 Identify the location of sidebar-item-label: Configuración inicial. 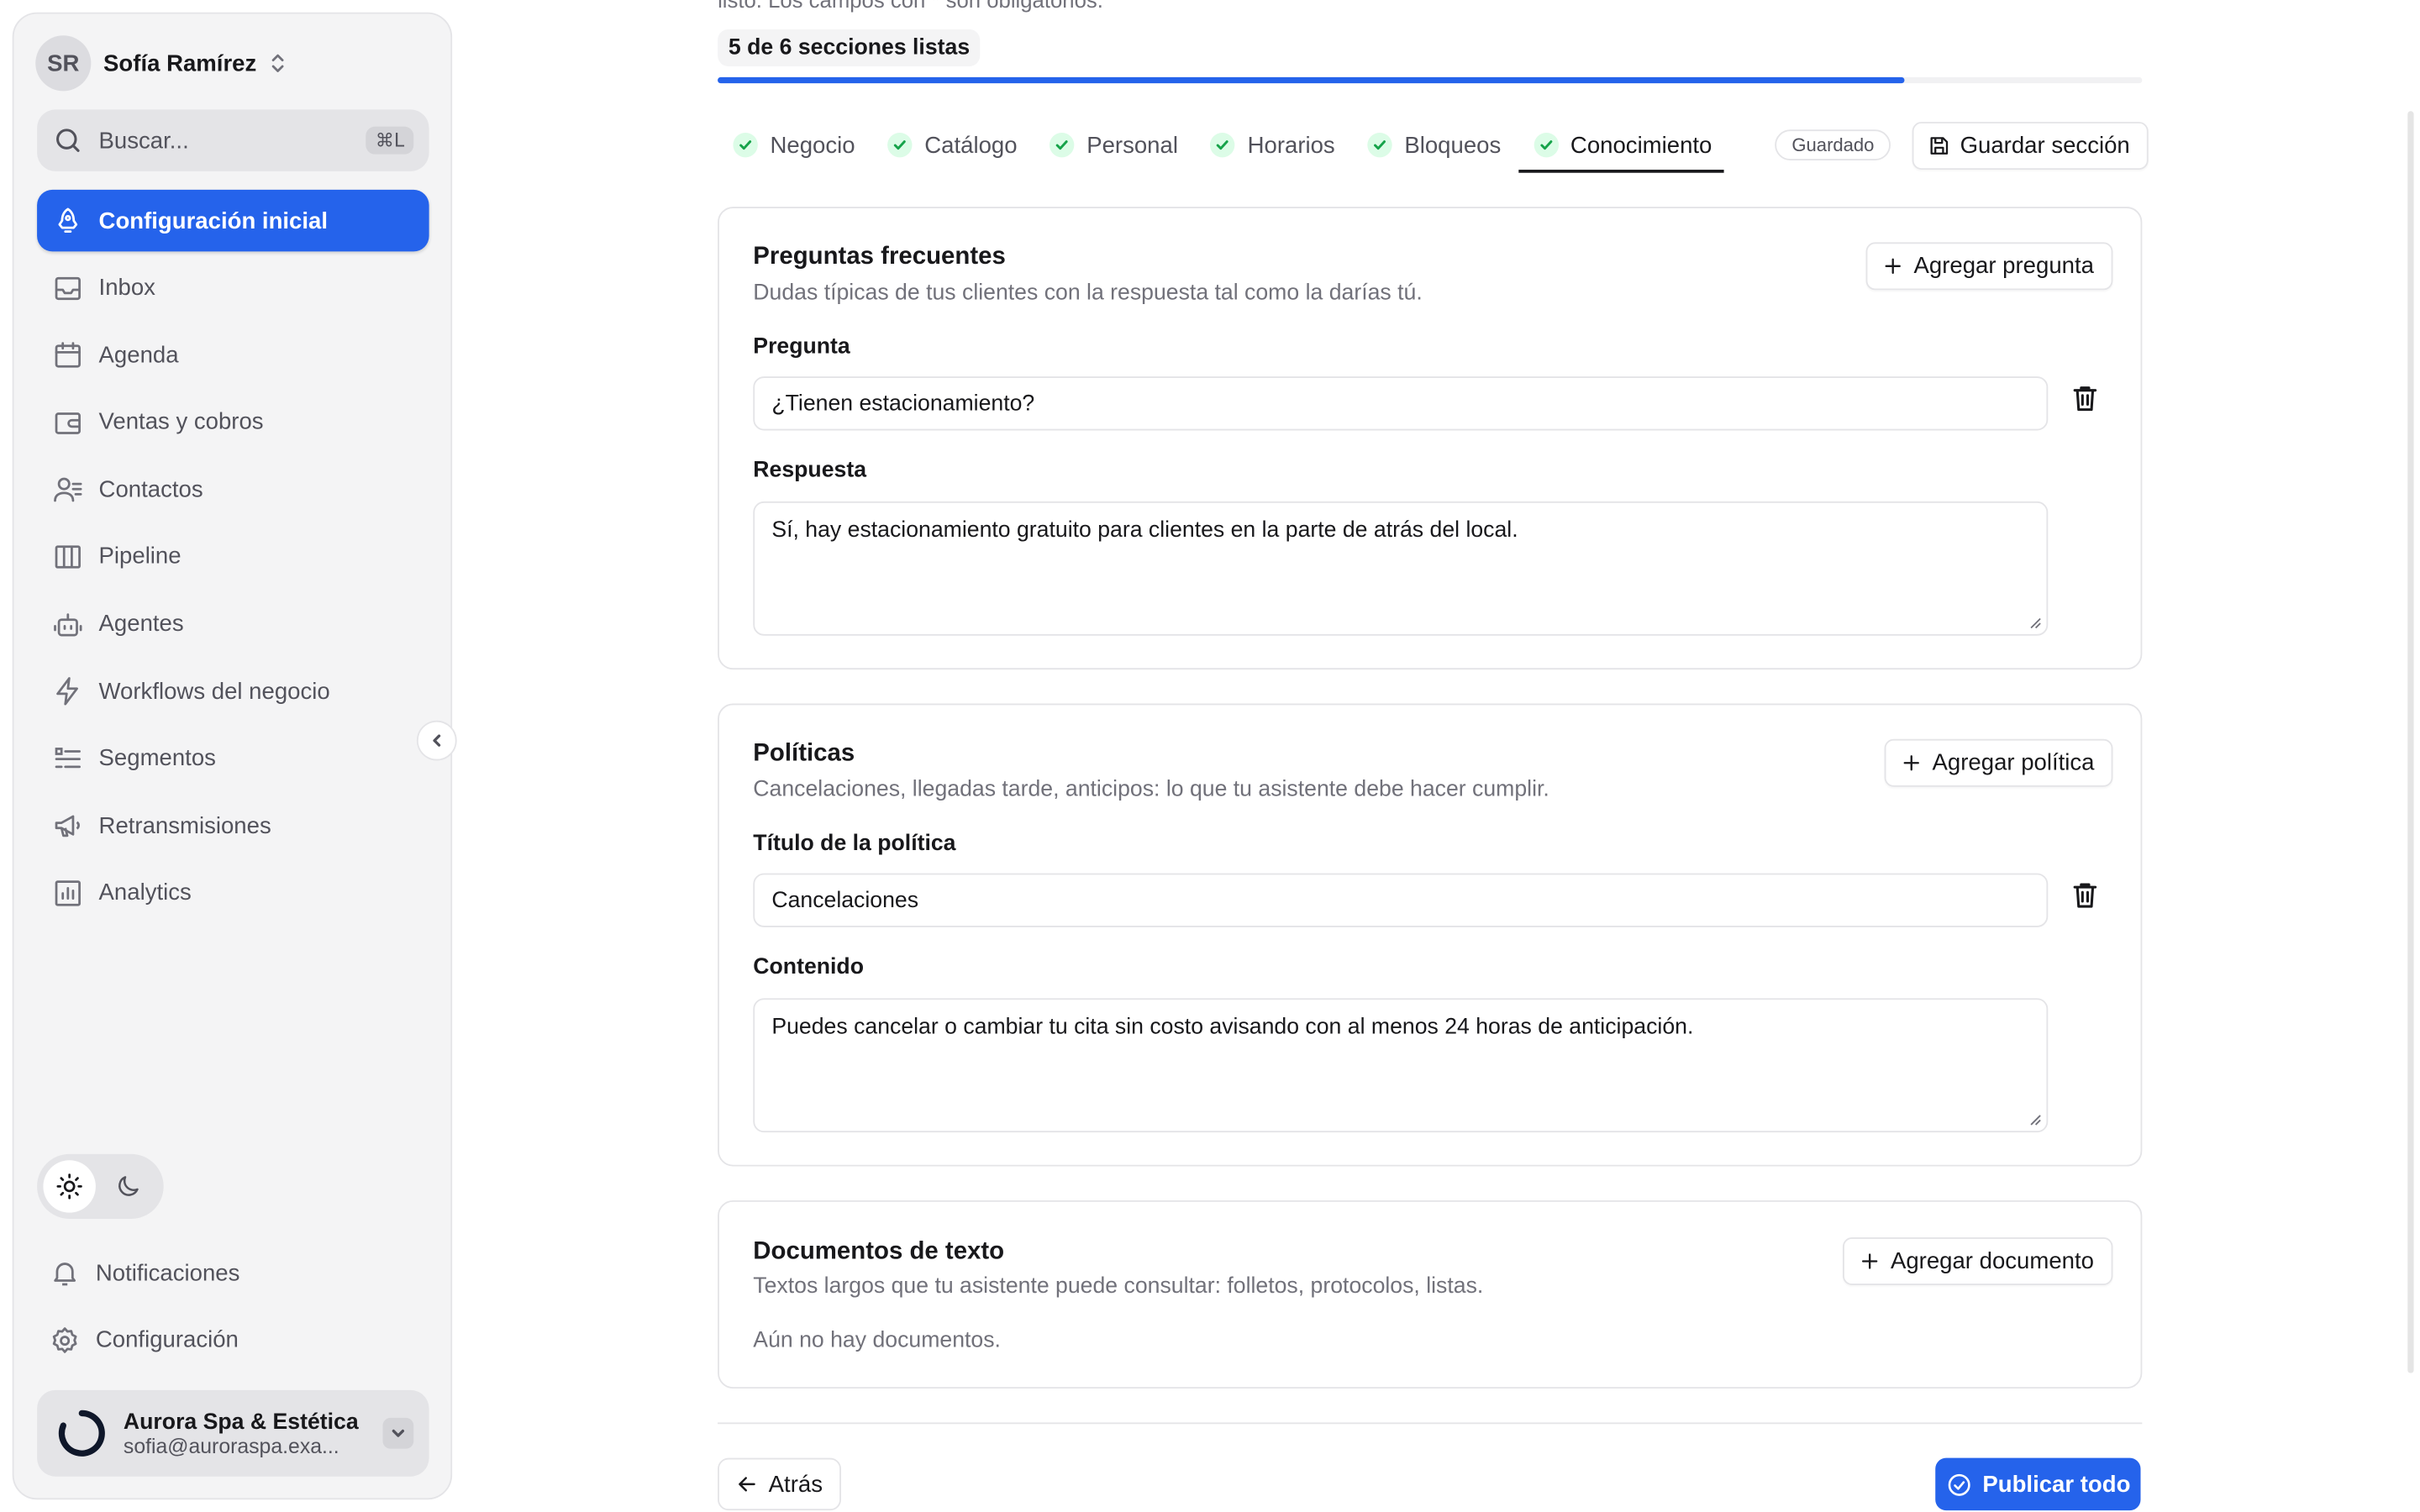
(214, 220).